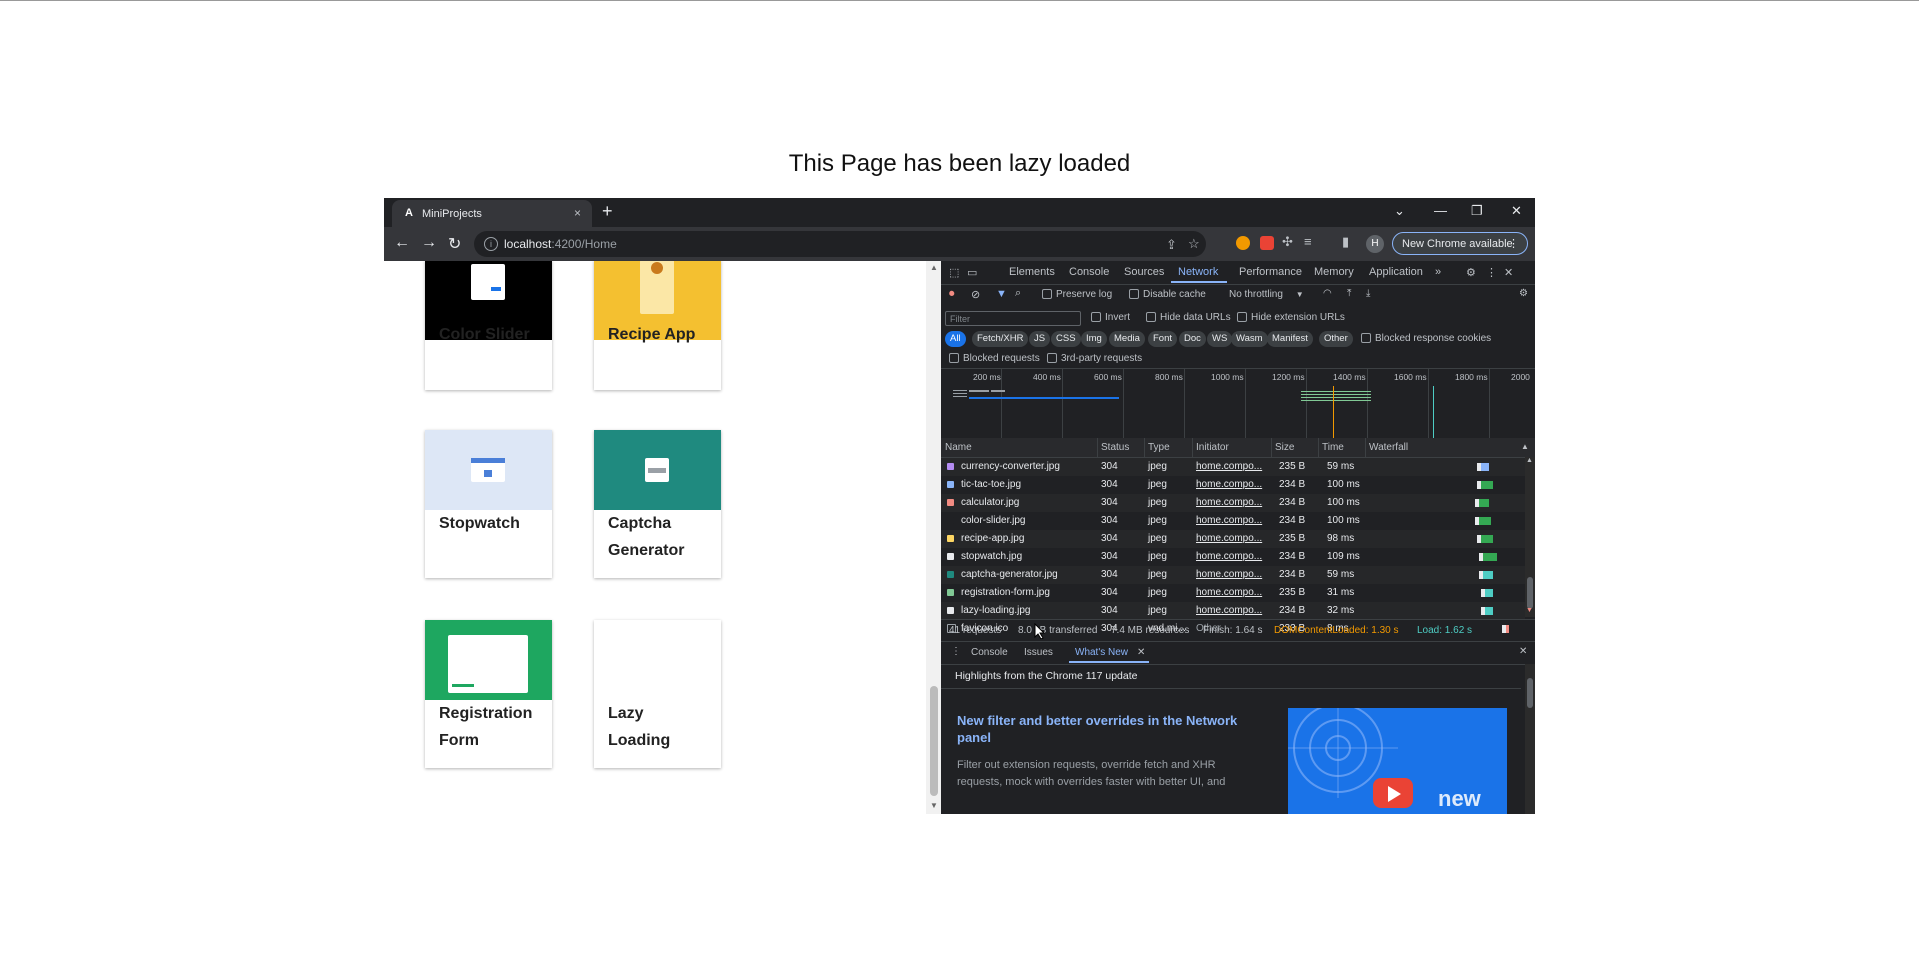 This screenshot has width=1919, height=964. Describe the element at coordinates (429, 243) in the screenshot. I see `forward-icon: →` at that location.